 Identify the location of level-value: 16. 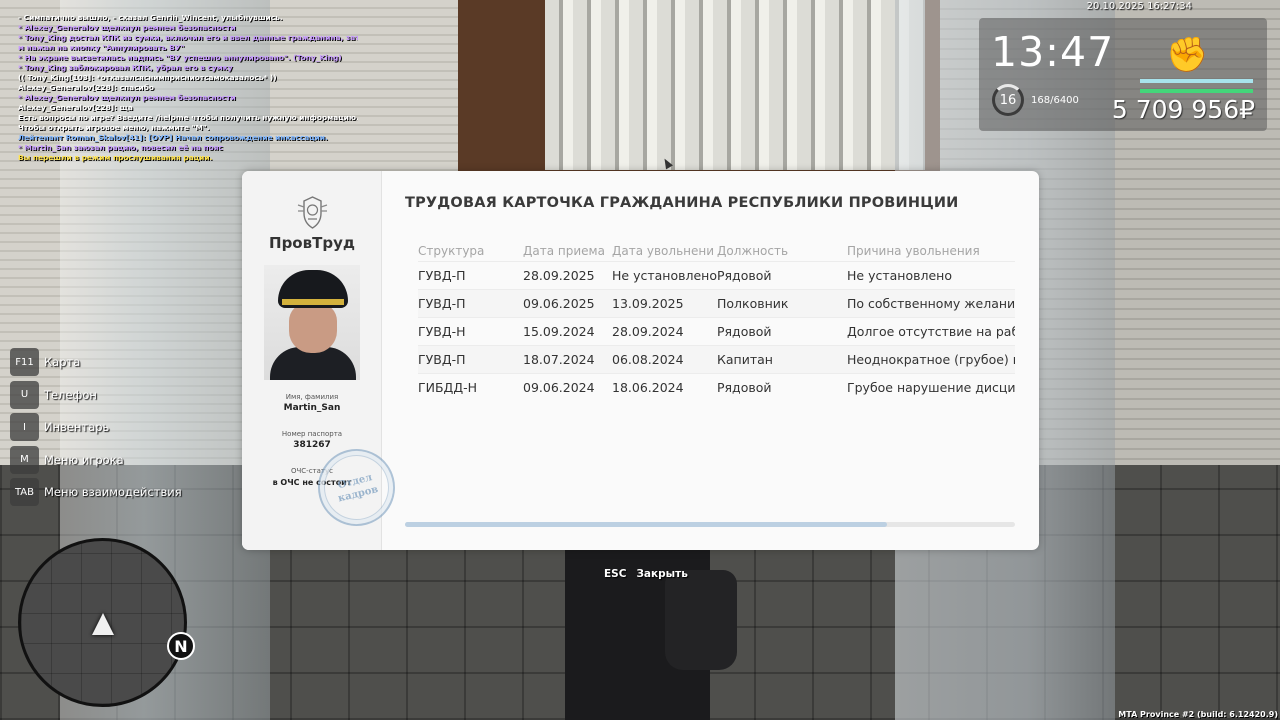
(1008, 100).